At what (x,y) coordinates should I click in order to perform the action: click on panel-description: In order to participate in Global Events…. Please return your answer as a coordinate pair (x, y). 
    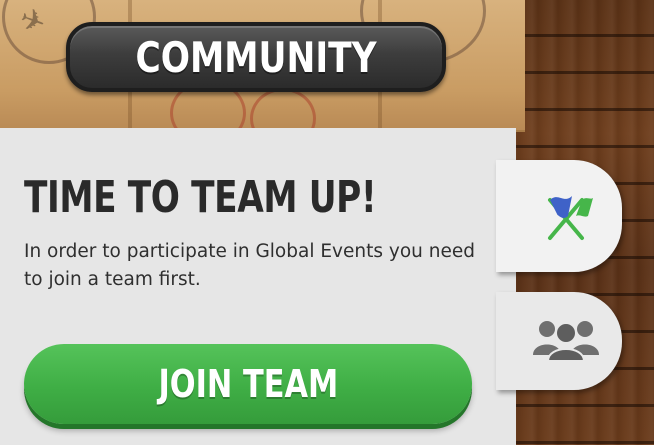
    Looking at the image, I should click on (249, 265).